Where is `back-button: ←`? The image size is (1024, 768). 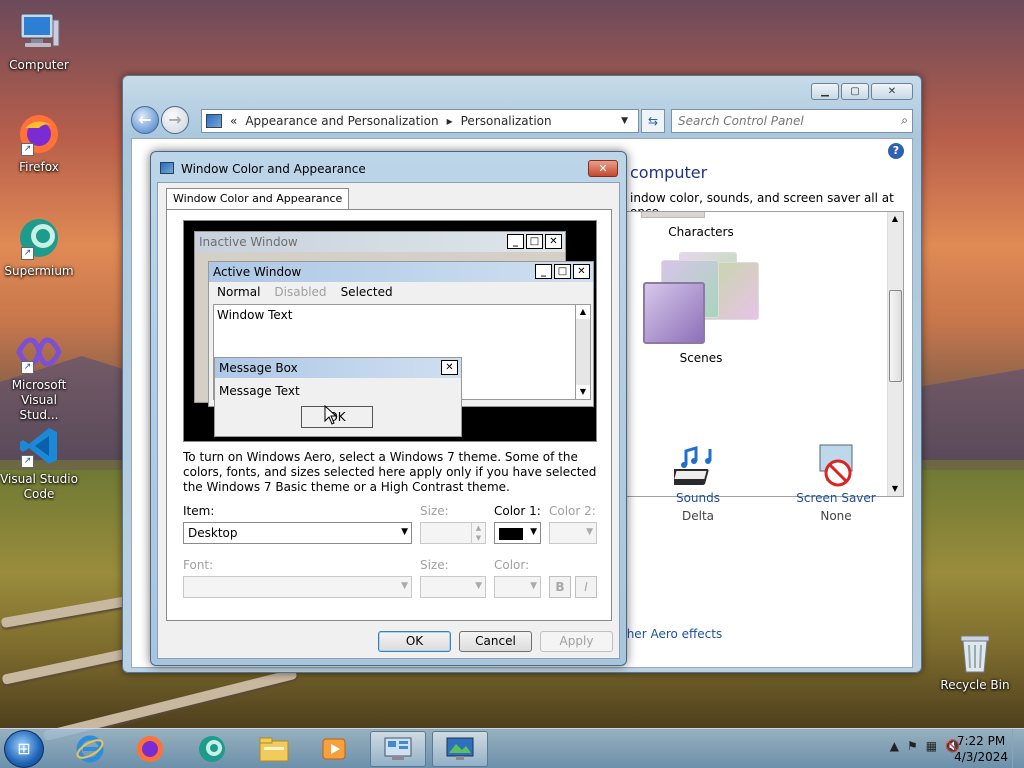 back-button: ← is located at coordinates (145, 120).